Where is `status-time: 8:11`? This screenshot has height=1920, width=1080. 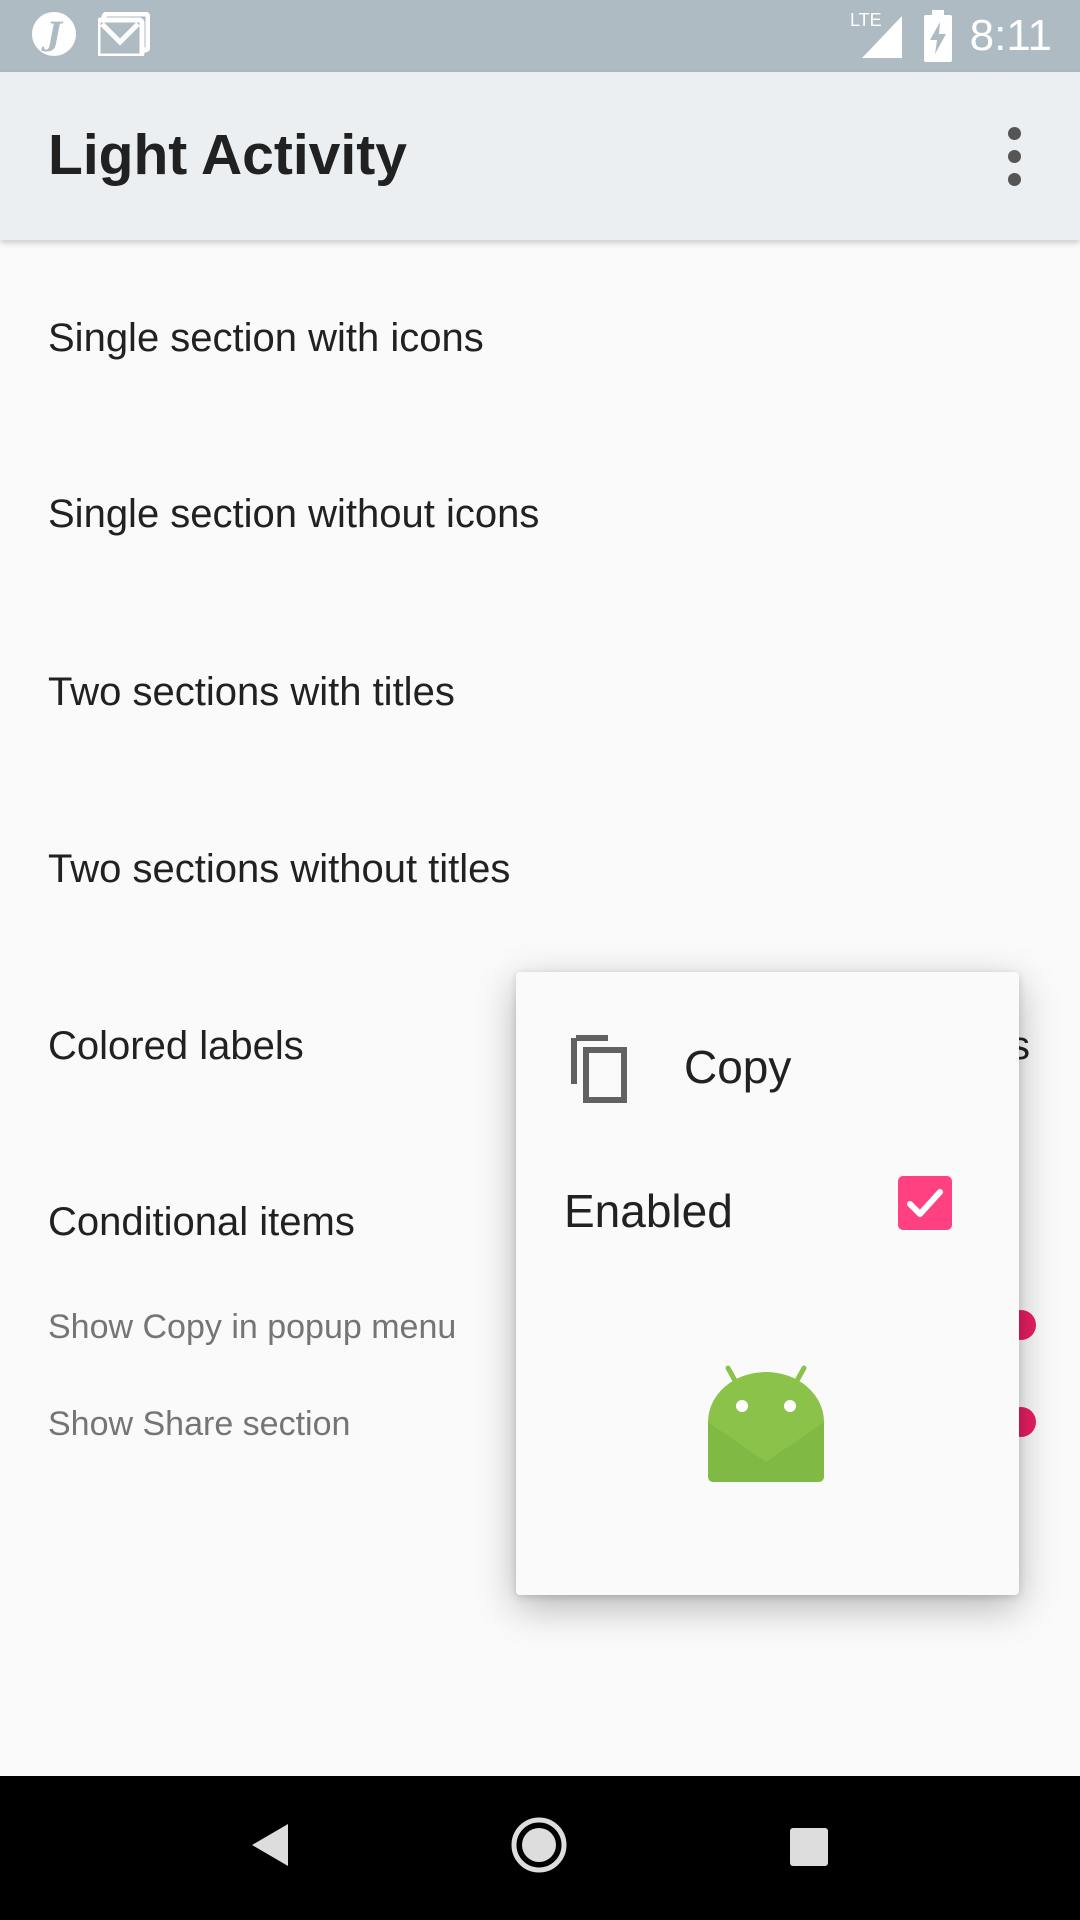
status-time: 8:11 is located at coordinates (1010, 35).